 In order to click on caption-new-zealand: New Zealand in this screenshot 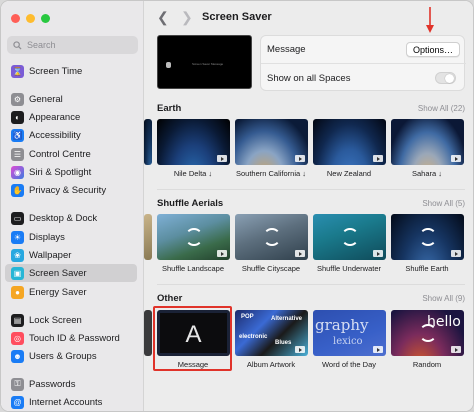, I will do `click(349, 173)`.